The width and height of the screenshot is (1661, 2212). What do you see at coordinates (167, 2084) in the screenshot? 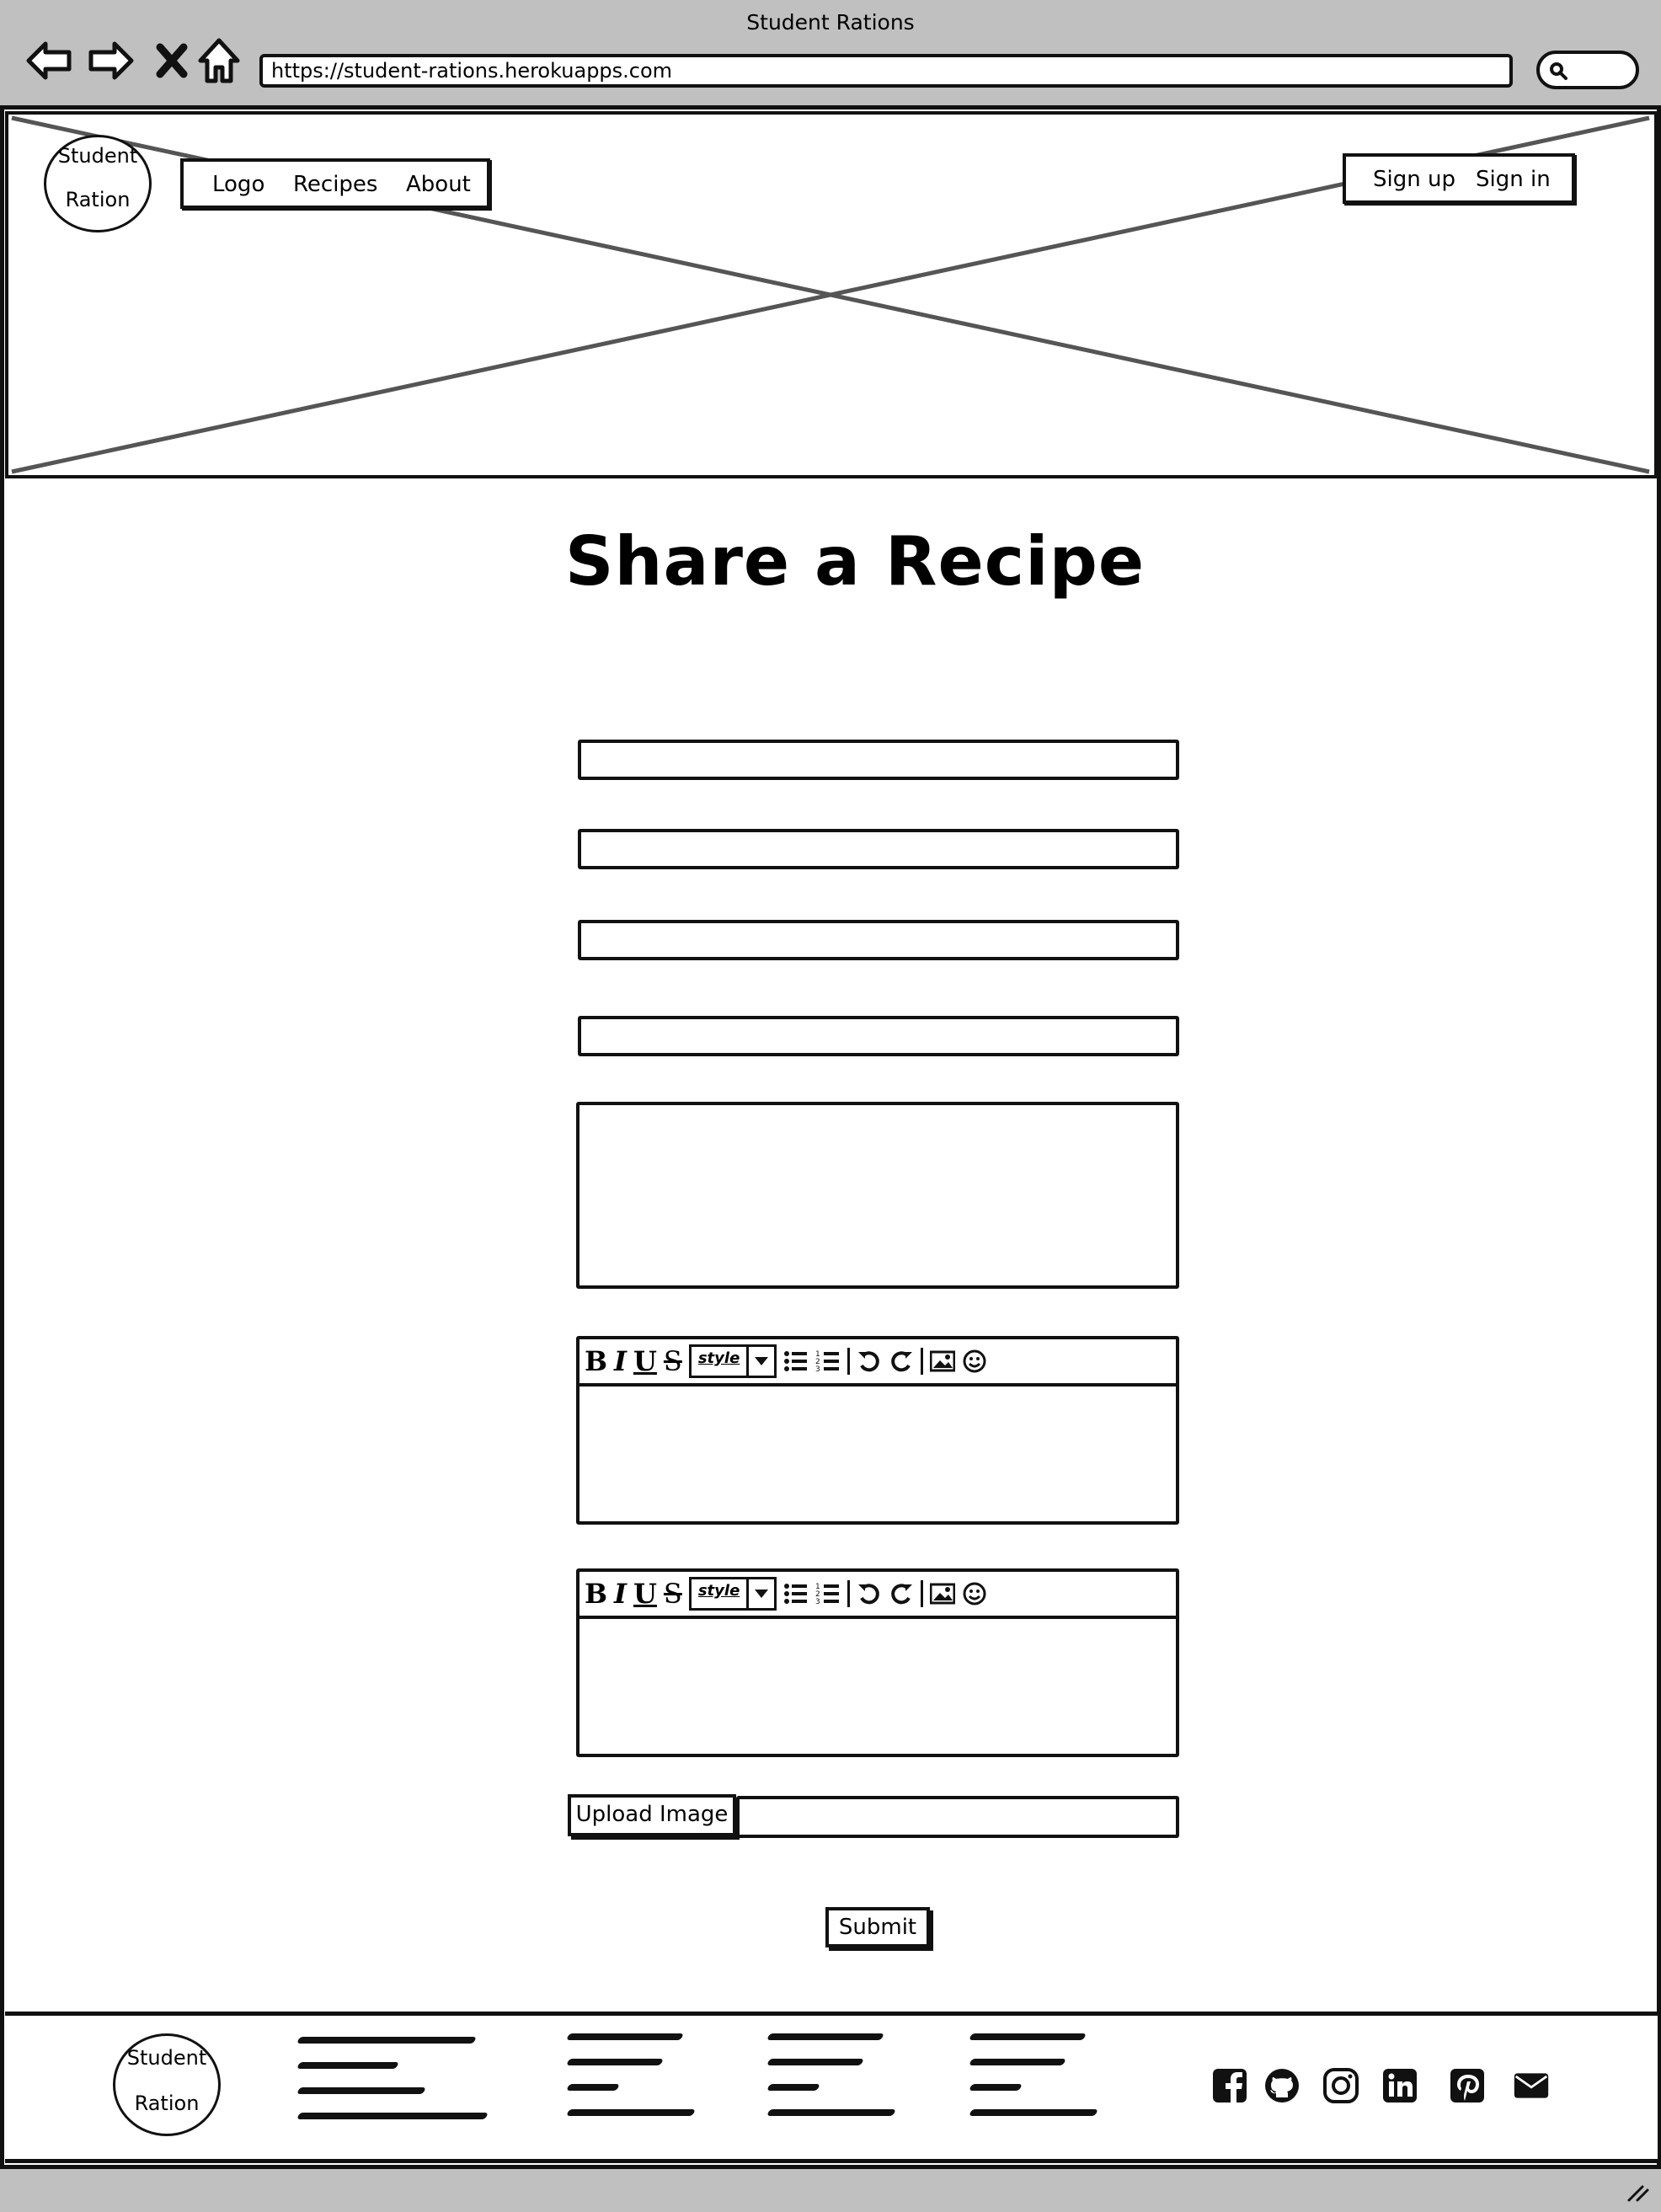
I see `footer-logo: Student Ration` at bounding box center [167, 2084].